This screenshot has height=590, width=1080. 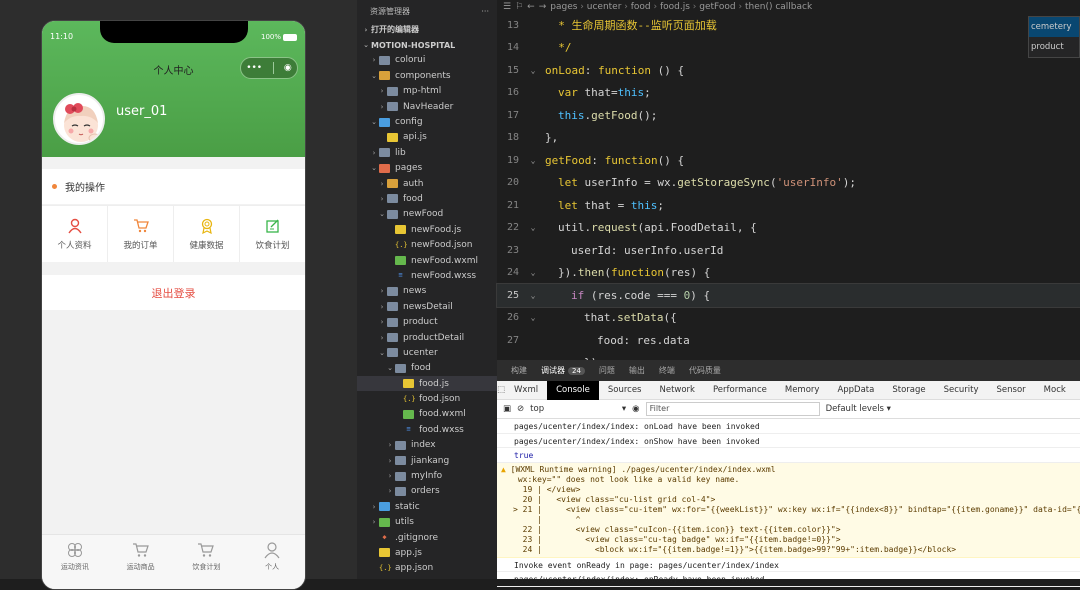 What do you see at coordinates (427, 568) in the screenshot?
I see `explorer-item: {.} app.json` at bounding box center [427, 568].